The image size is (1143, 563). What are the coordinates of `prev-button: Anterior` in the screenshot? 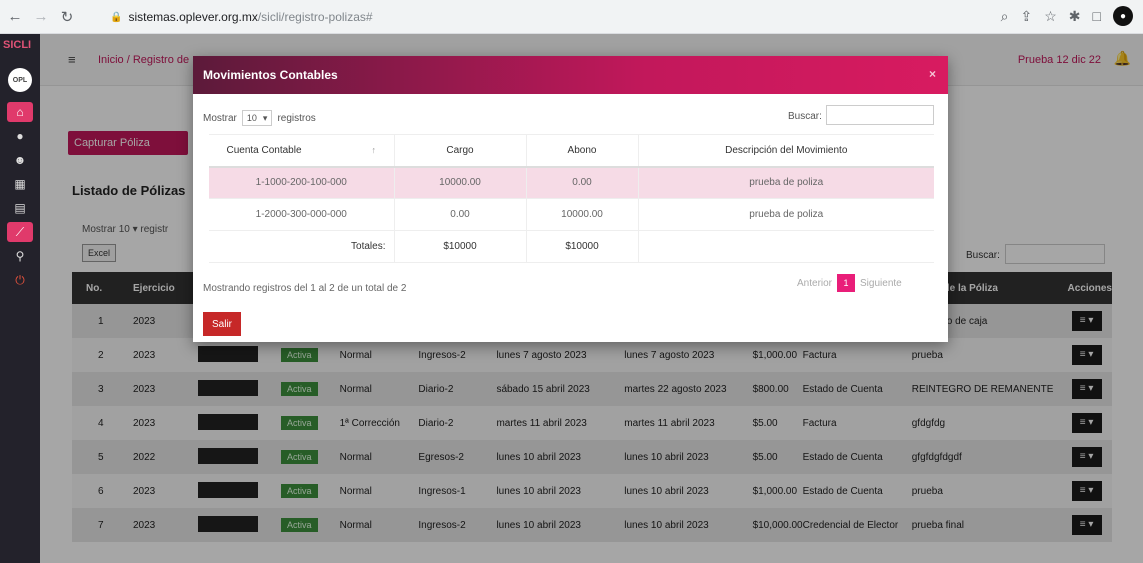 It's located at (814, 283).